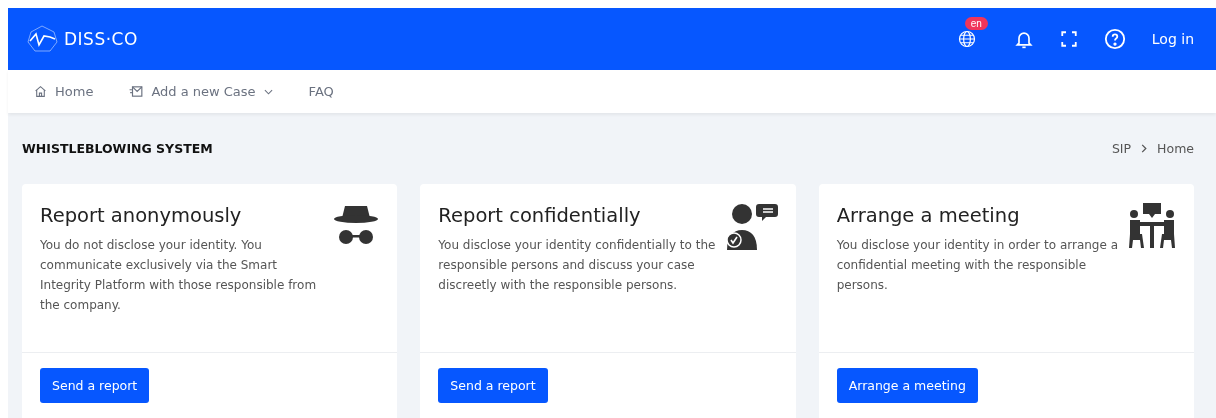 Image resolution: width=1216 pixels, height=418 pixels. Describe the element at coordinates (928, 215) in the screenshot. I see `card-title: Arrange a meeting` at that location.